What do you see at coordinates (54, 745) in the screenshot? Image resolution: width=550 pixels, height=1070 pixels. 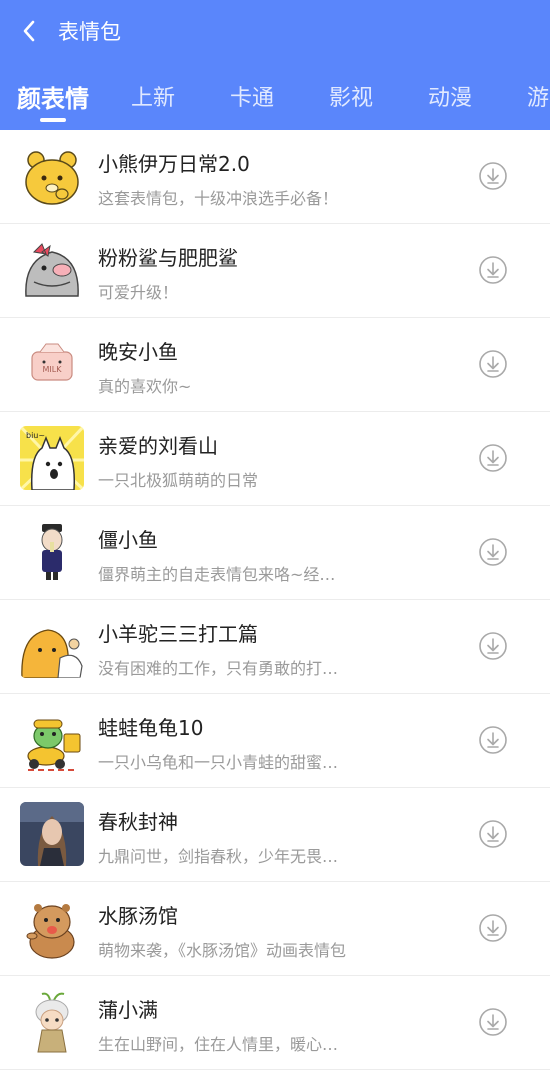 I see `frog-turtle-thumbnail-image` at bounding box center [54, 745].